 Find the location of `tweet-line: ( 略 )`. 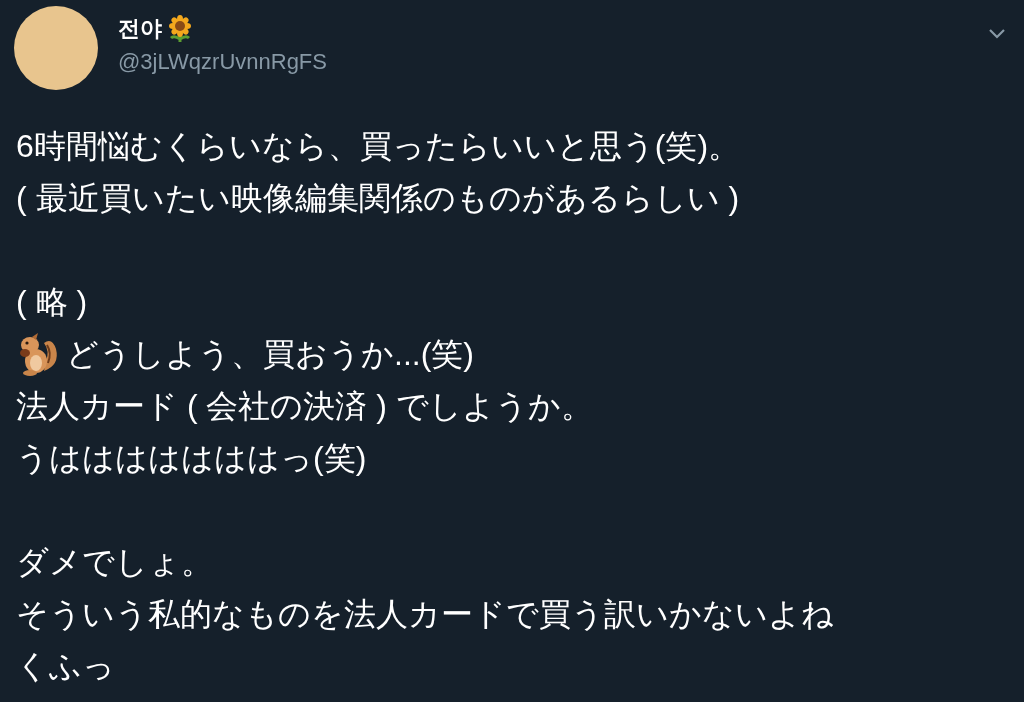

tweet-line: ( 略 ) is located at coordinates (52, 302).